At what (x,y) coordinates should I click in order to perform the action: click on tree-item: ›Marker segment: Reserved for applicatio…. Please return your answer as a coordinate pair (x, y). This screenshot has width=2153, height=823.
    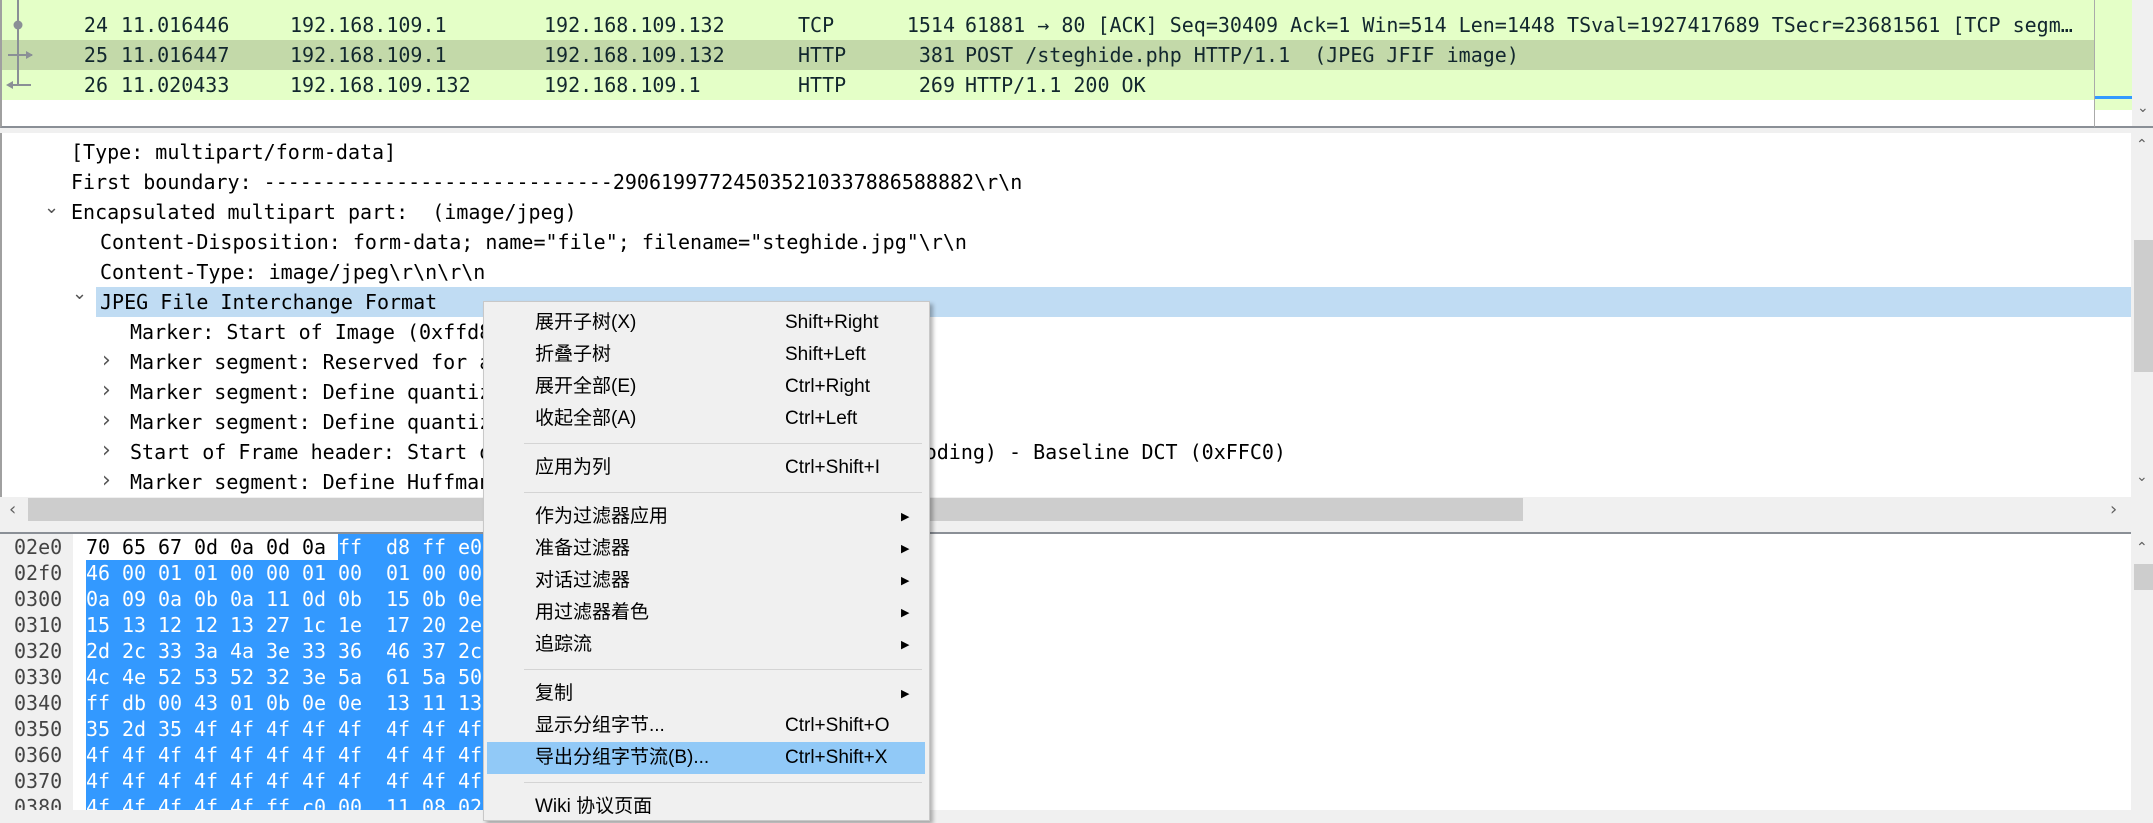
    Looking at the image, I should click on (1066, 362).